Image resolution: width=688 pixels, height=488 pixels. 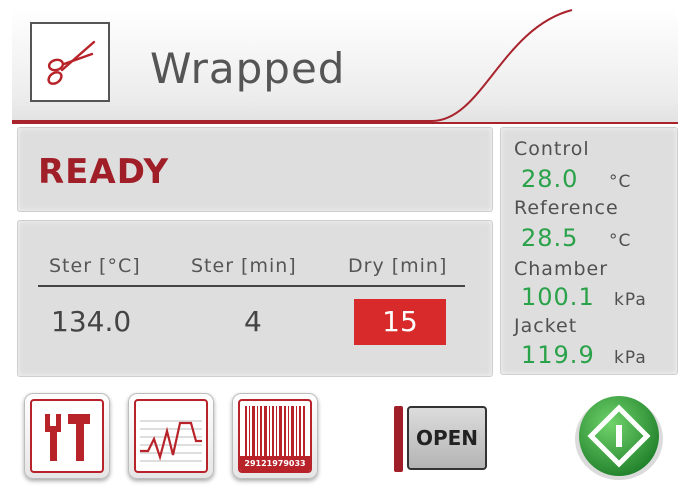 I want to click on ster-time-header: Ster [min], so click(x=244, y=266).